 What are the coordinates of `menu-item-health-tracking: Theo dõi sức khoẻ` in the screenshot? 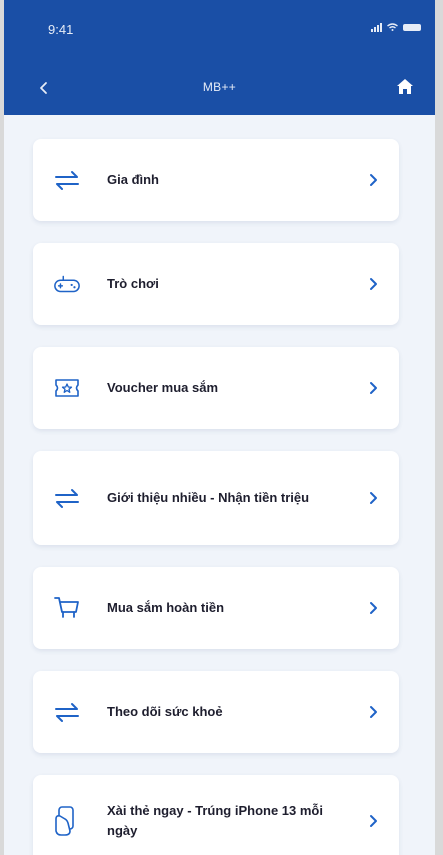 It's located at (216, 712).